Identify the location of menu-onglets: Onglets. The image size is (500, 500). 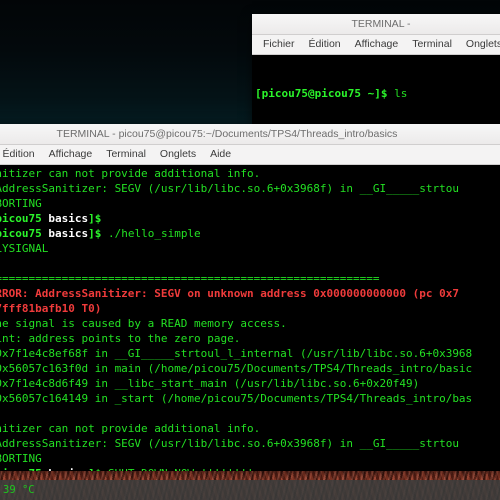
(479, 44).